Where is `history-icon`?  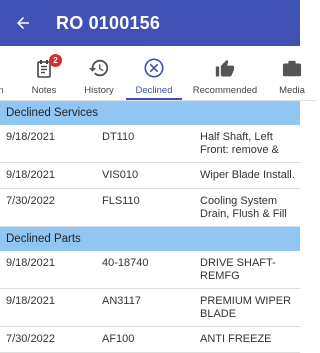
history-icon is located at coordinates (99, 65).